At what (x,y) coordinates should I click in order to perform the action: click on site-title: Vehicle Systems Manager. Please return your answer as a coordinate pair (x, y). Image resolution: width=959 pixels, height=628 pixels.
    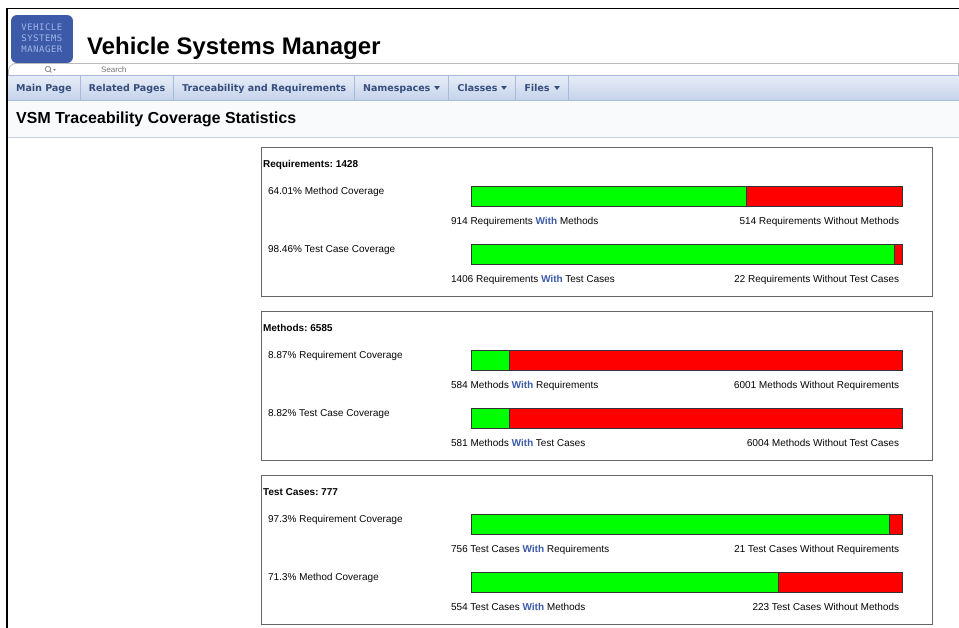
    Looking at the image, I should click on (233, 47).